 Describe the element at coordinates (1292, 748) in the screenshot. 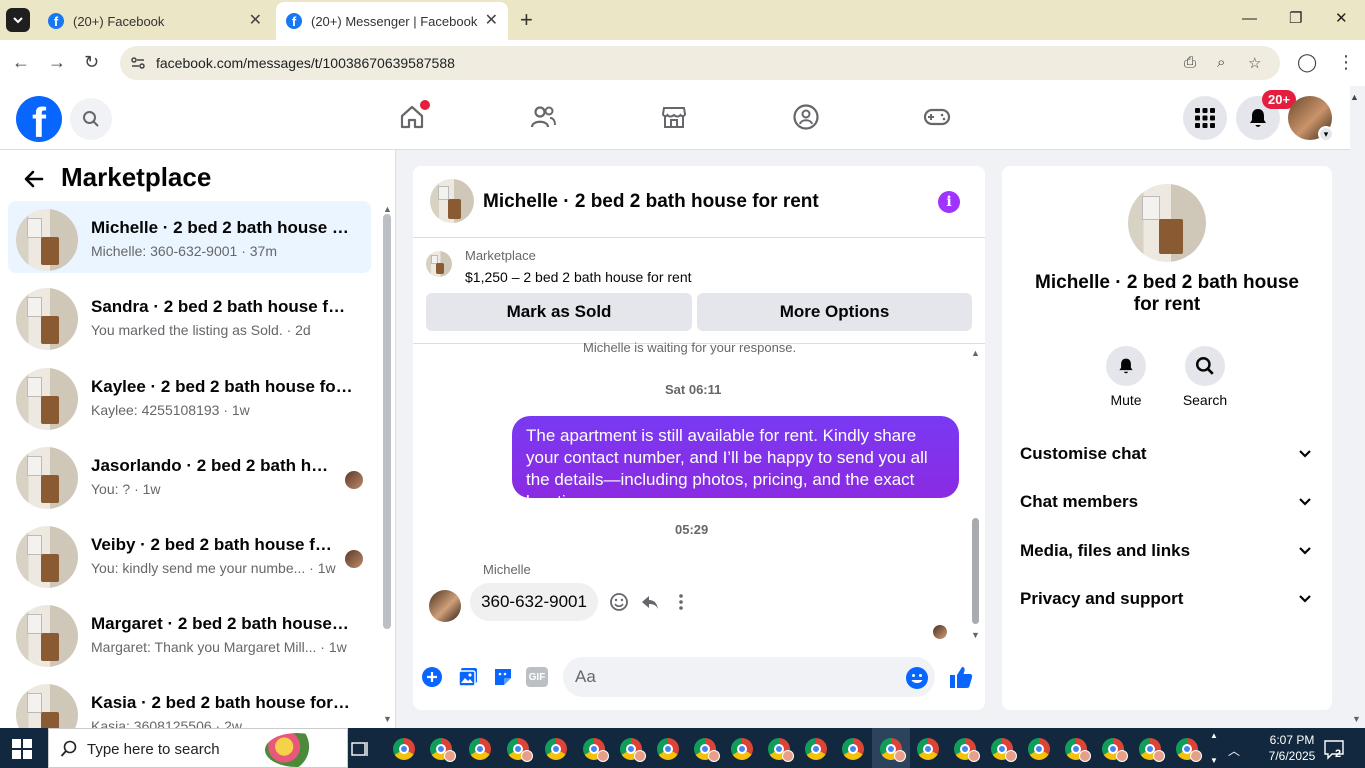

I see `system-clock: 6:07 PM 7/6/2025` at that location.